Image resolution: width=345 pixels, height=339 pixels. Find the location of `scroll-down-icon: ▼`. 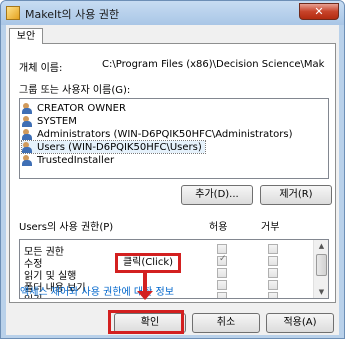

scroll-down-icon: ▼ is located at coordinates (321, 292).